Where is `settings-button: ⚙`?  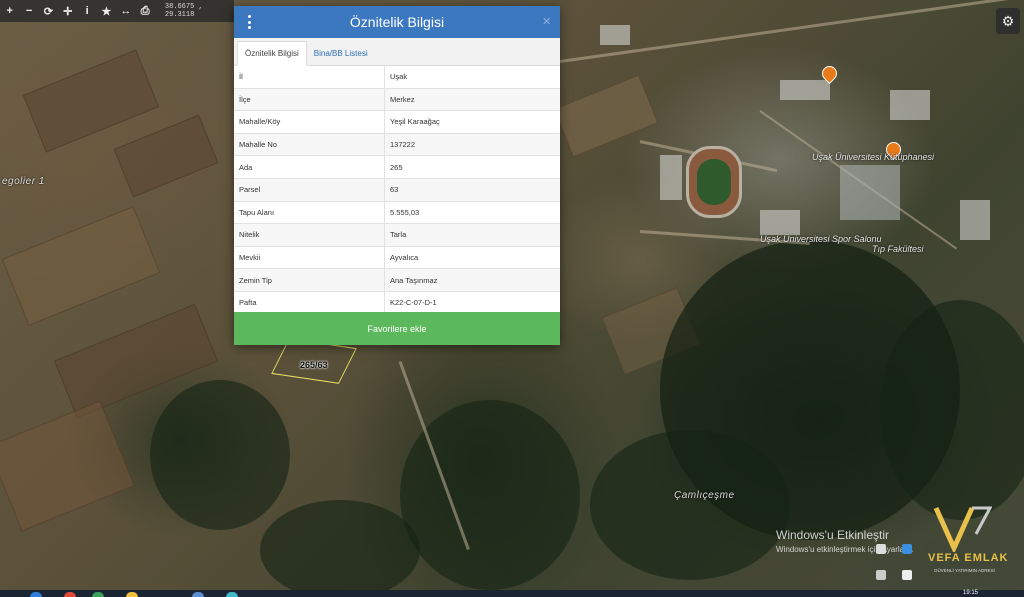
settings-button: ⚙ is located at coordinates (1008, 21).